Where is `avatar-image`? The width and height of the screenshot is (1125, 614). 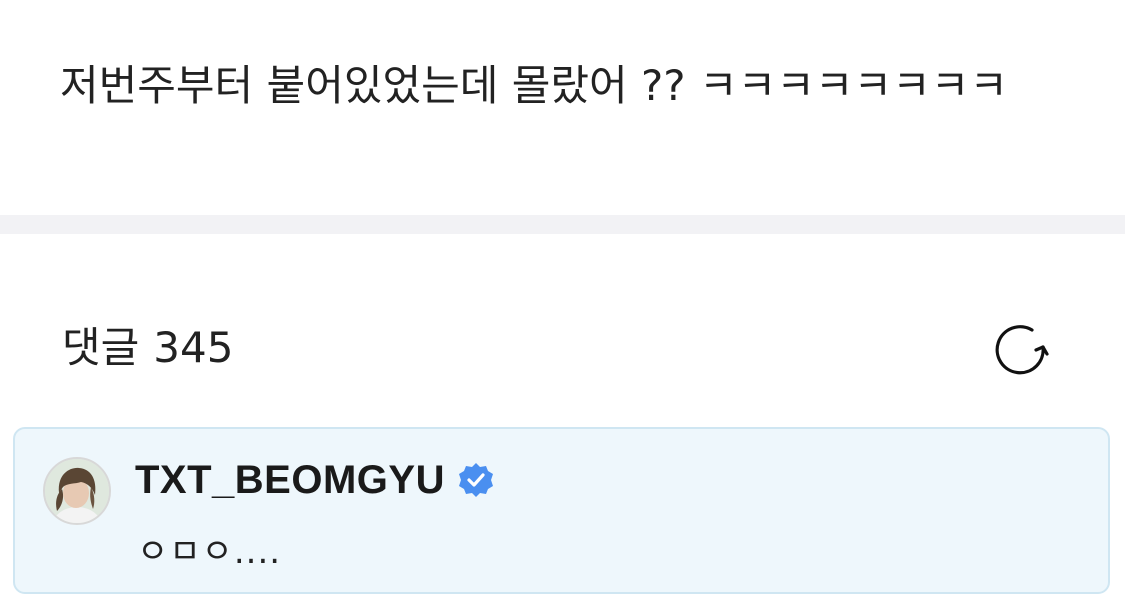
avatar-image is located at coordinates (77, 491).